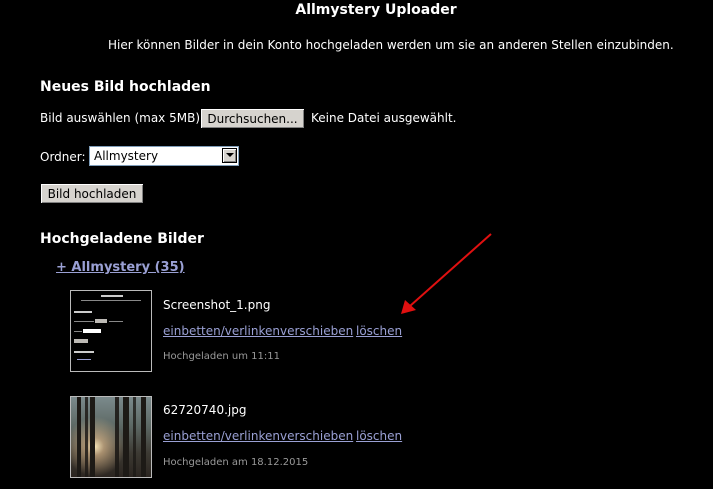 The width and height of the screenshot is (713, 489). What do you see at coordinates (446, 273) in the screenshot?
I see `red-arrow-icon` at bounding box center [446, 273].